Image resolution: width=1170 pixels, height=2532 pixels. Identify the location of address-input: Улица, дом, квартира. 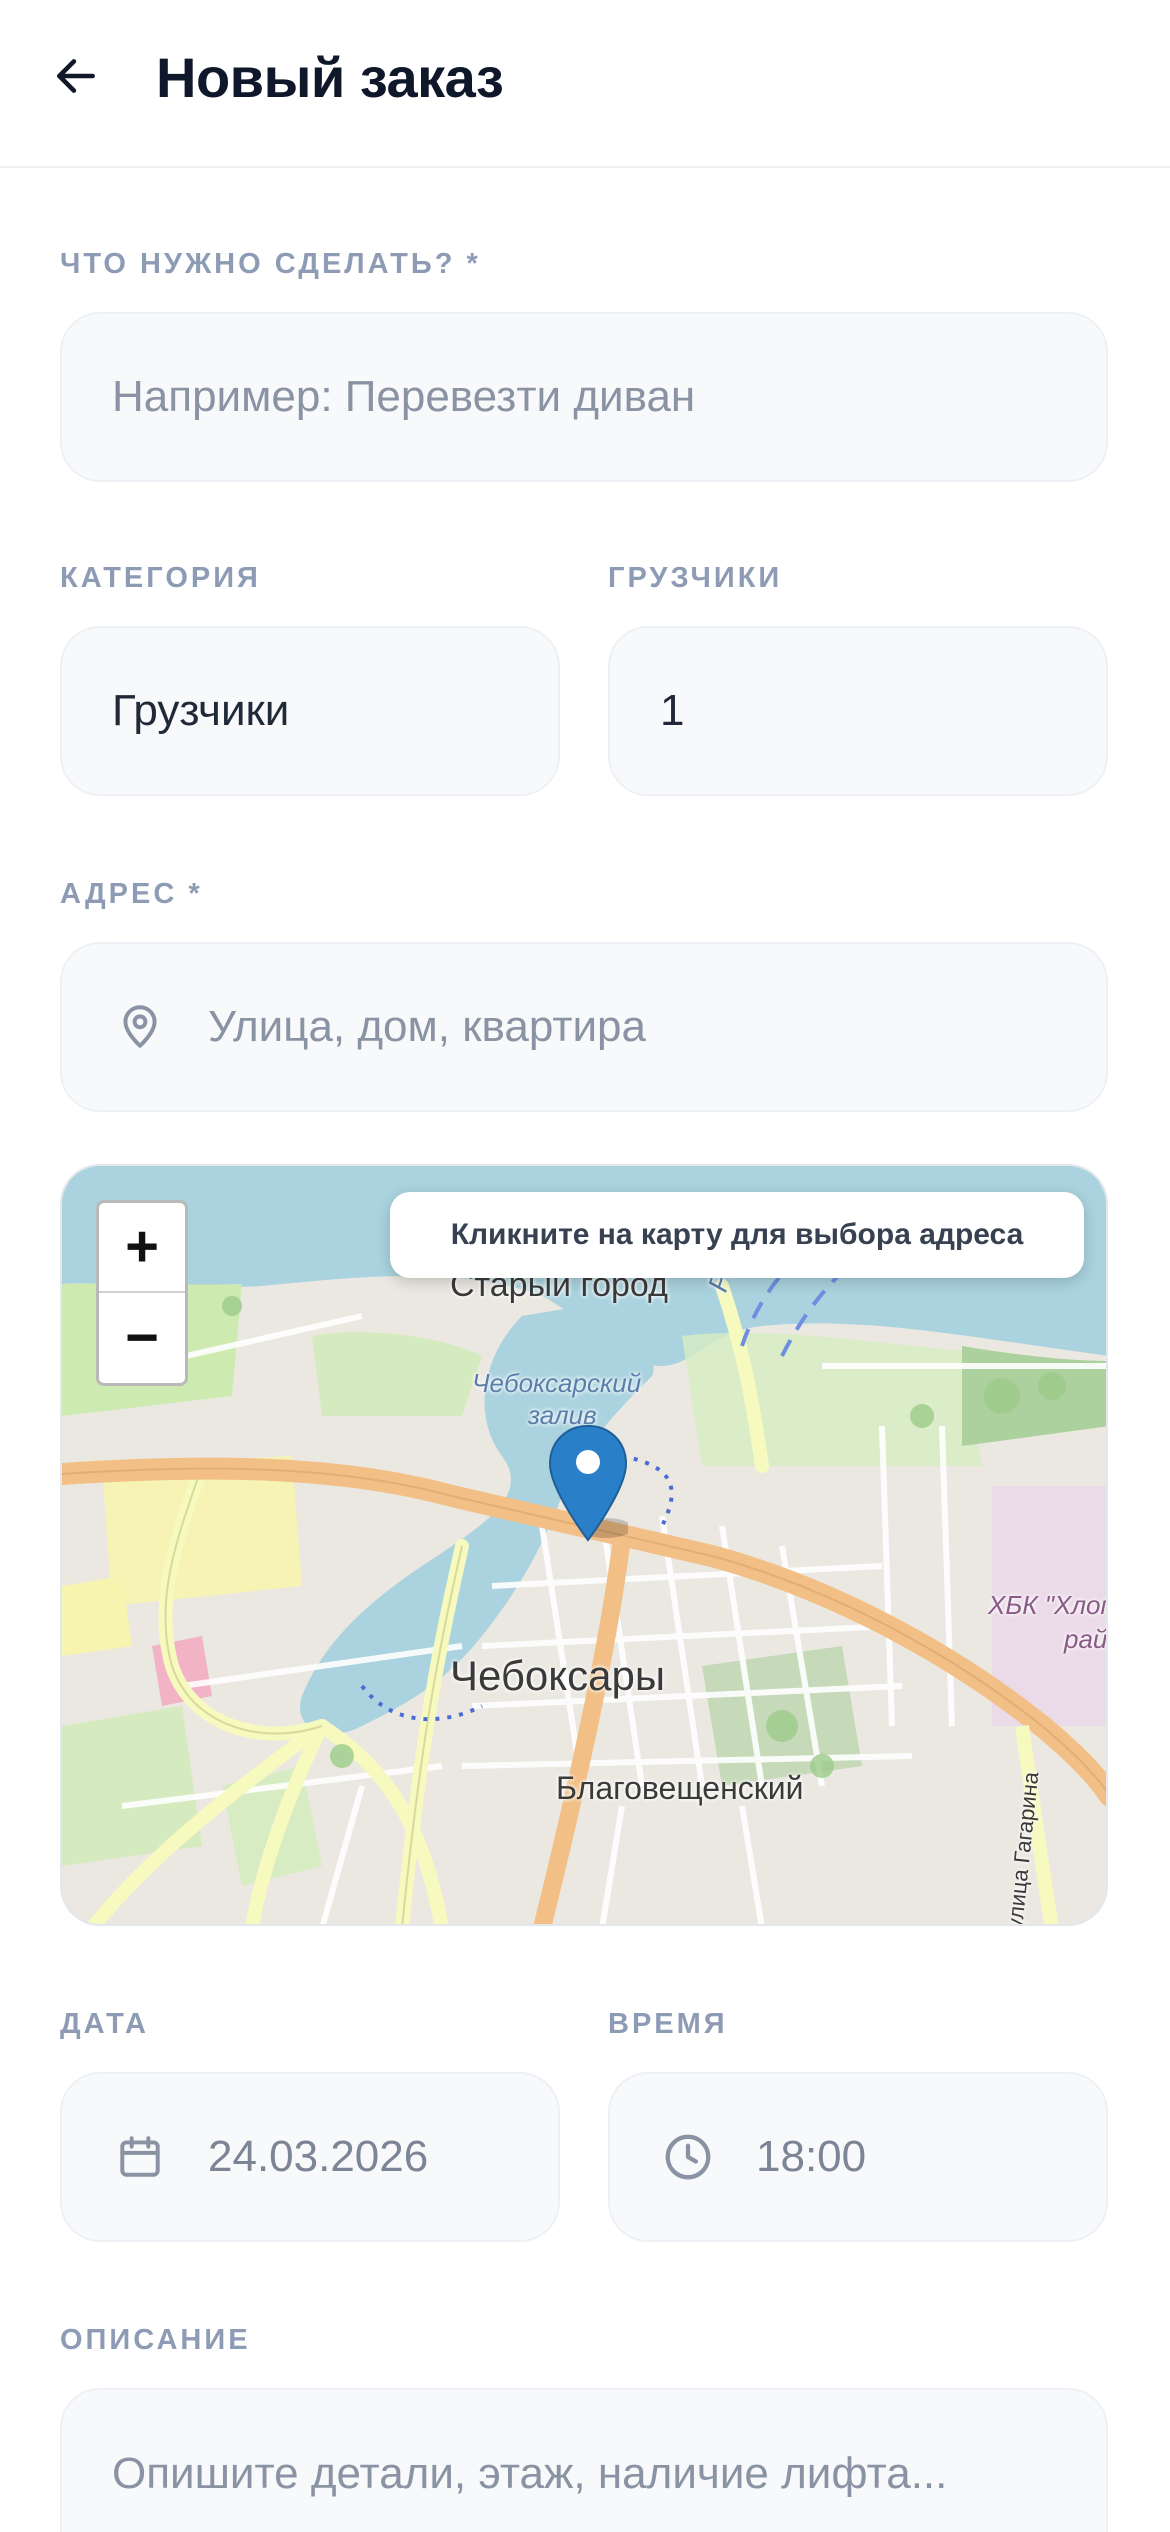
(584, 1027).